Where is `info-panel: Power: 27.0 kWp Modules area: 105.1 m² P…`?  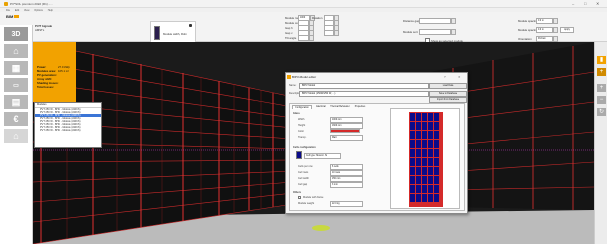
info-panel: Power: 27.0 kWp Modules area: 105.1 m² P… is located at coordinates (54, 72).